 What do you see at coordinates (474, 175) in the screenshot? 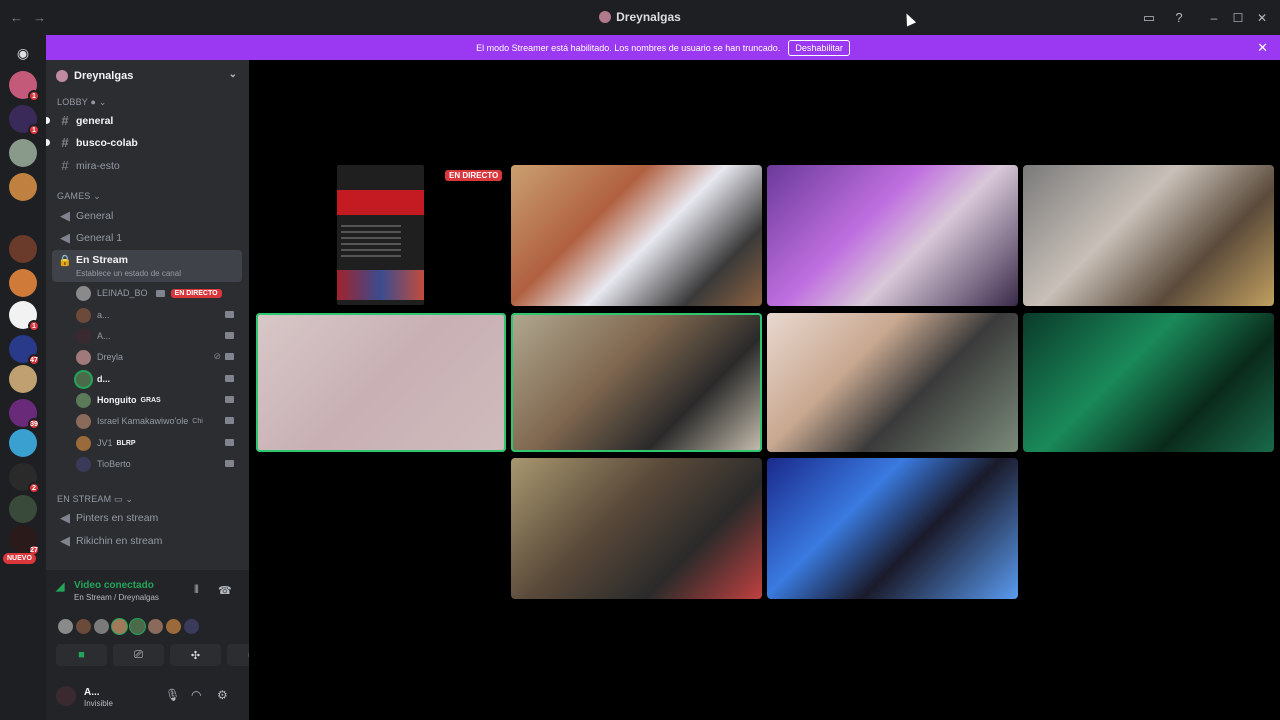
I see `live-badge: EN DIRECTO` at bounding box center [474, 175].